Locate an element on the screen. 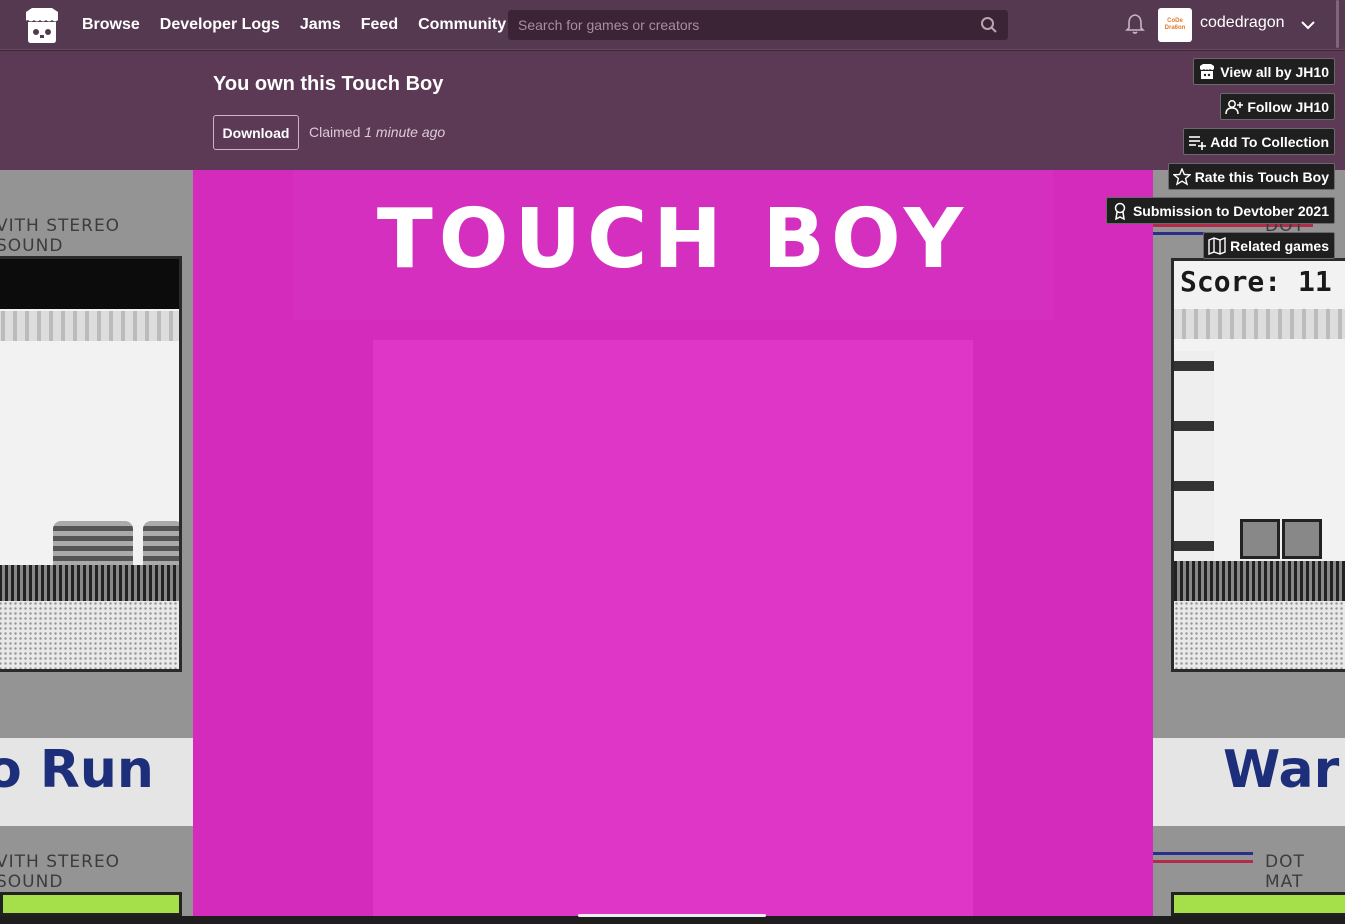 This screenshot has height=924, width=1345. related-games-button: Related games is located at coordinates (1269, 245).